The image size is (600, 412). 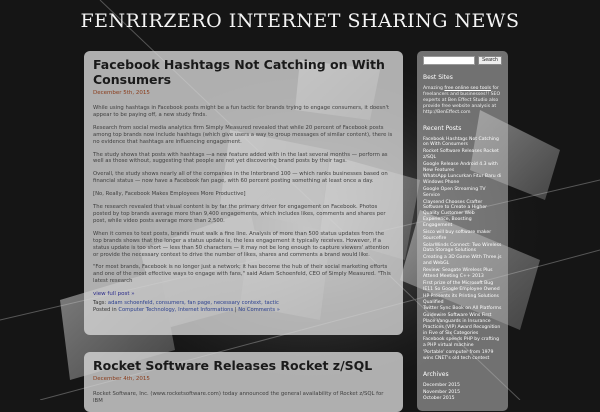 What do you see at coordinates (438, 77) in the screenshot?
I see `best-sites-heading: Best Sites` at bounding box center [438, 77].